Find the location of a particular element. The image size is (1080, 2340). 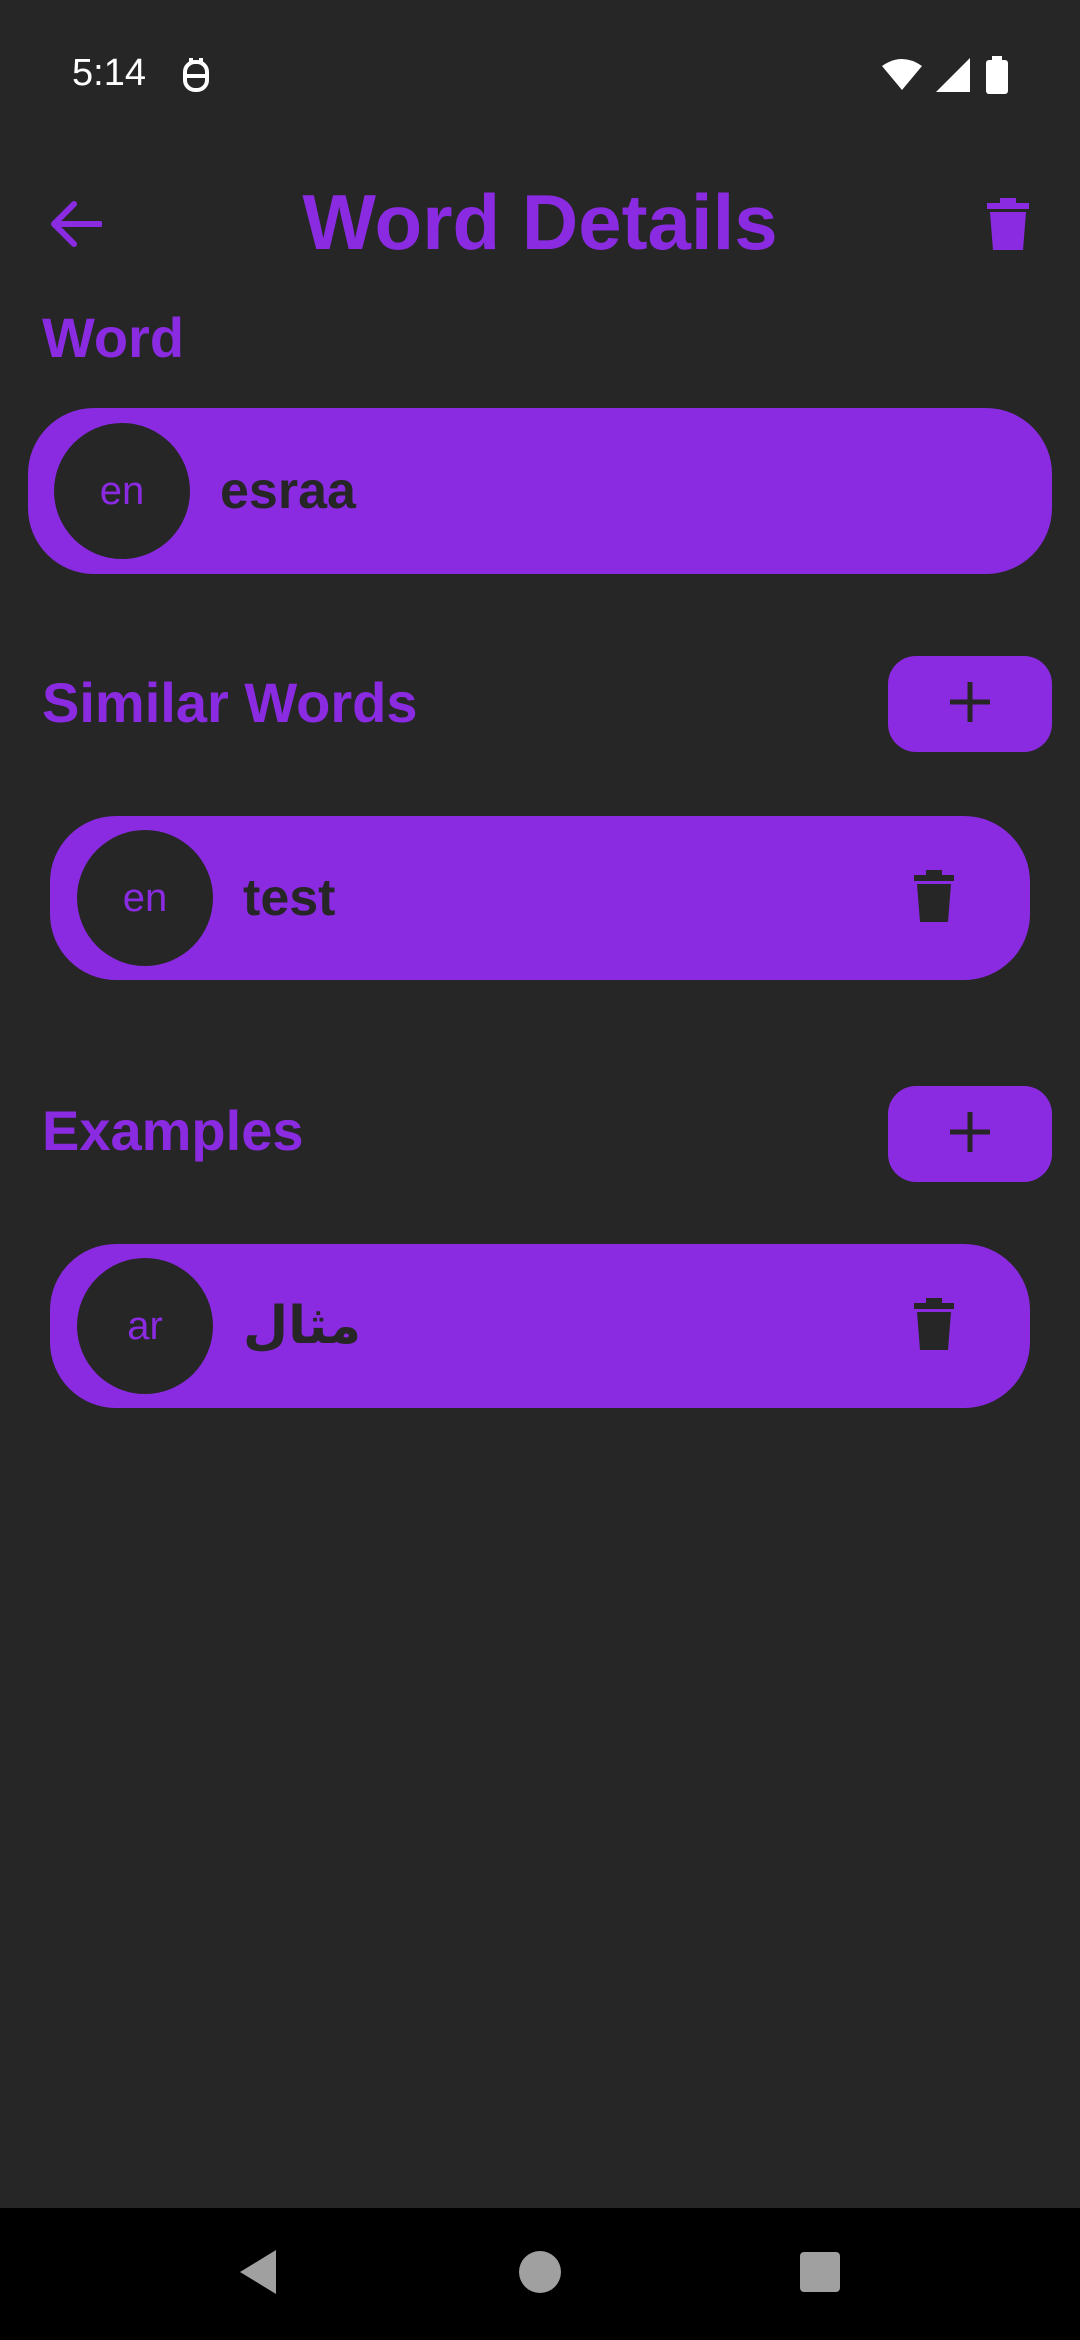

delete-example-button is located at coordinates (934, 1326).